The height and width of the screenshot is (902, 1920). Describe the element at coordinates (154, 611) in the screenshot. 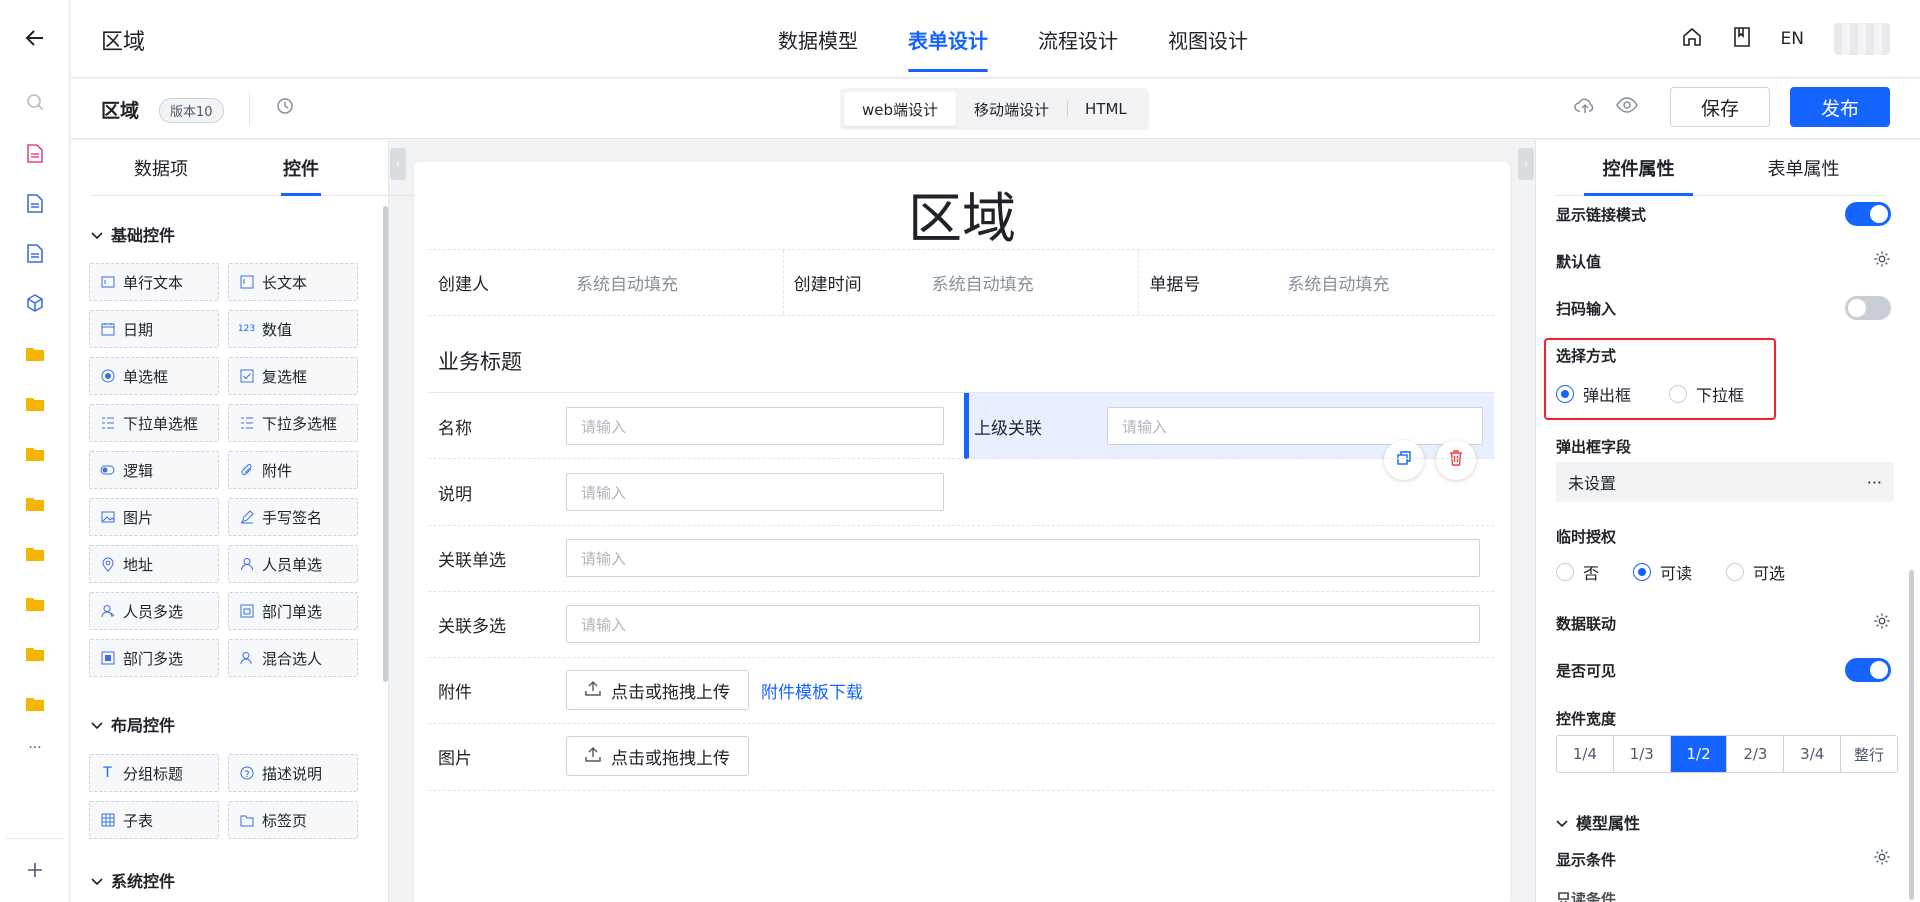

I see `widget-user-multi: 人员多选` at that location.